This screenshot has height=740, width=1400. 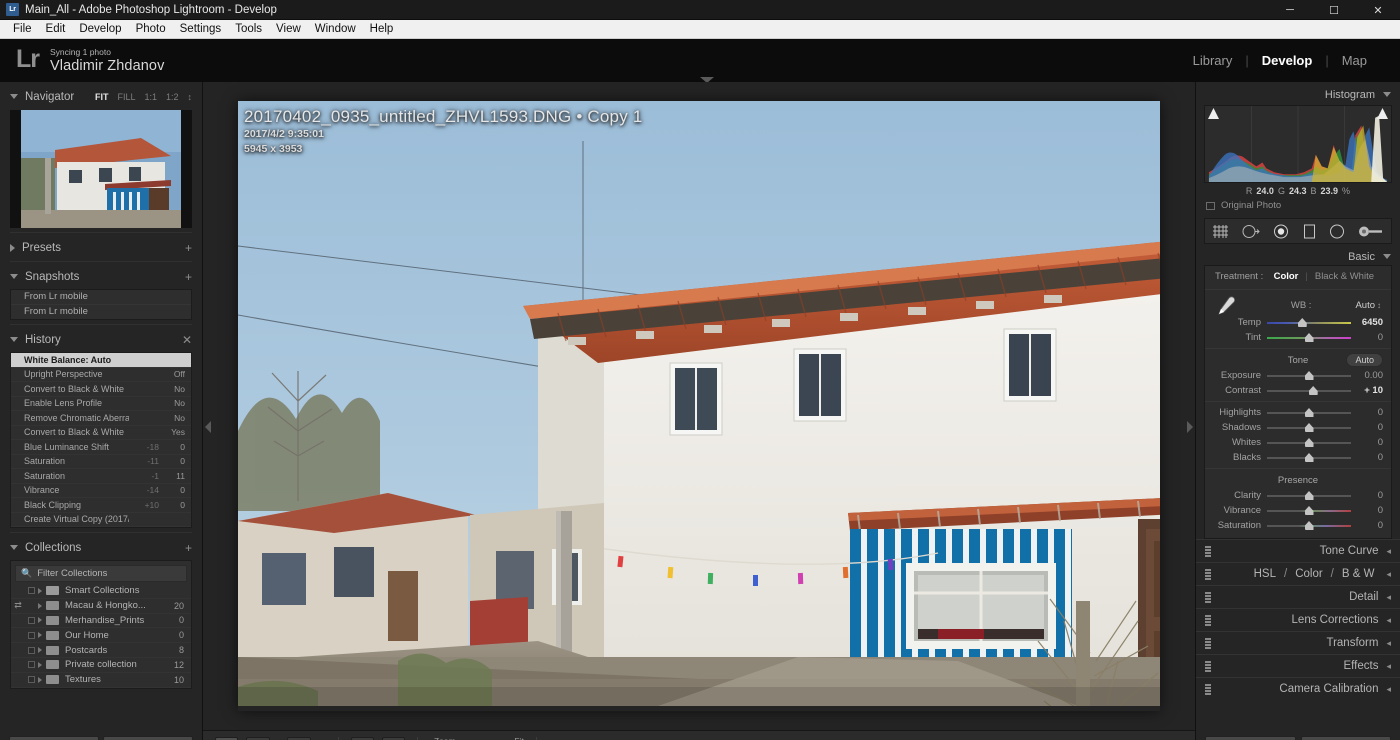 What do you see at coordinates (150, 97) in the screenshot?
I see `navigator-mode-1-1: 1:1` at bounding box center [150, 97].